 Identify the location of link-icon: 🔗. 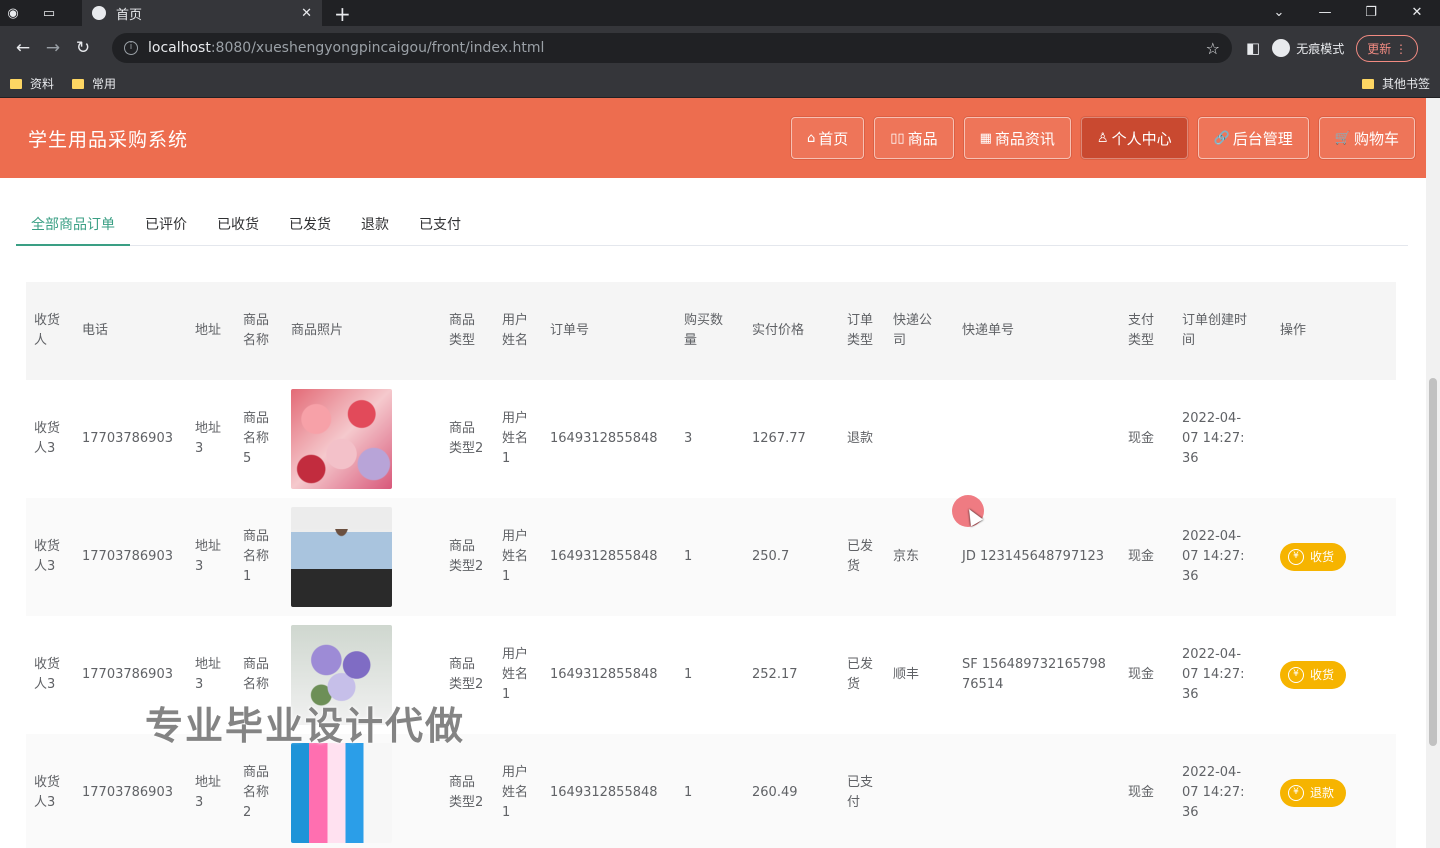
(1221, 138).